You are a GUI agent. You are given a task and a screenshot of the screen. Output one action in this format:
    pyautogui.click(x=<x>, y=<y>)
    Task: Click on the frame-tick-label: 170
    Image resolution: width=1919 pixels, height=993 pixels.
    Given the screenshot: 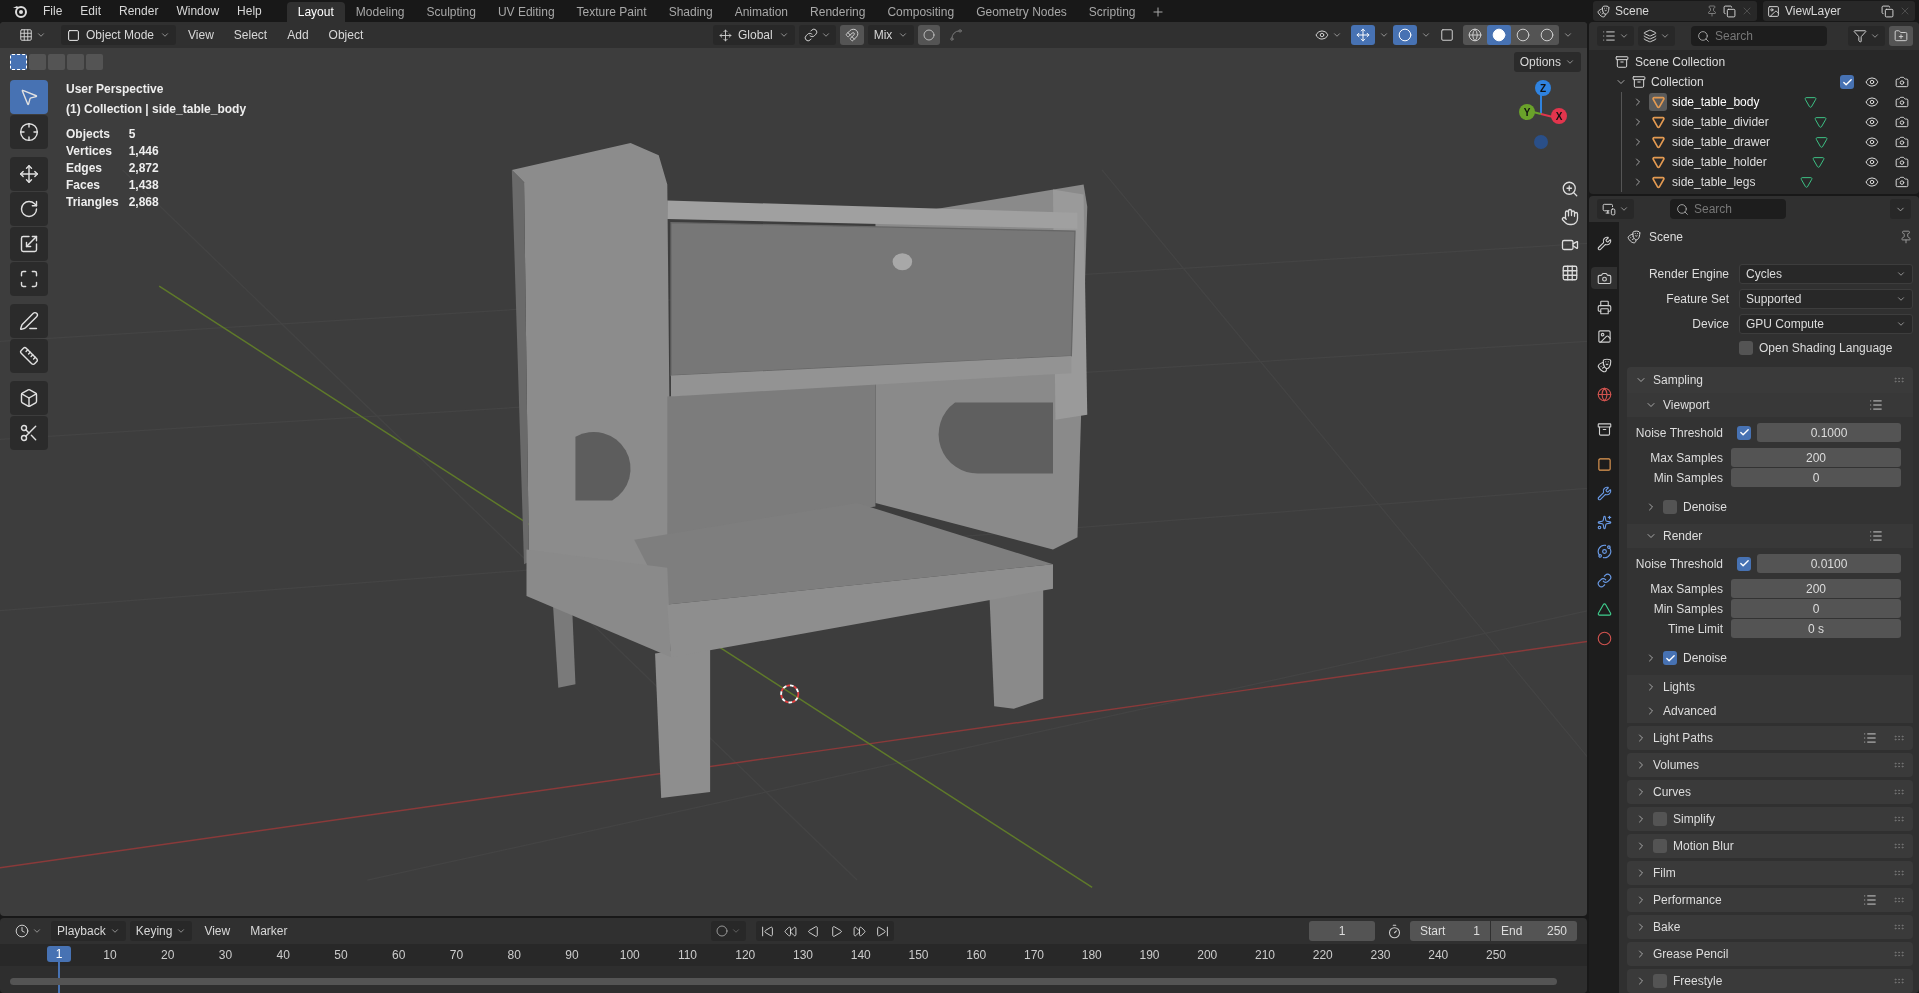 What is the action you would take?
    pyautogui.click(x=1033, y=955)
    